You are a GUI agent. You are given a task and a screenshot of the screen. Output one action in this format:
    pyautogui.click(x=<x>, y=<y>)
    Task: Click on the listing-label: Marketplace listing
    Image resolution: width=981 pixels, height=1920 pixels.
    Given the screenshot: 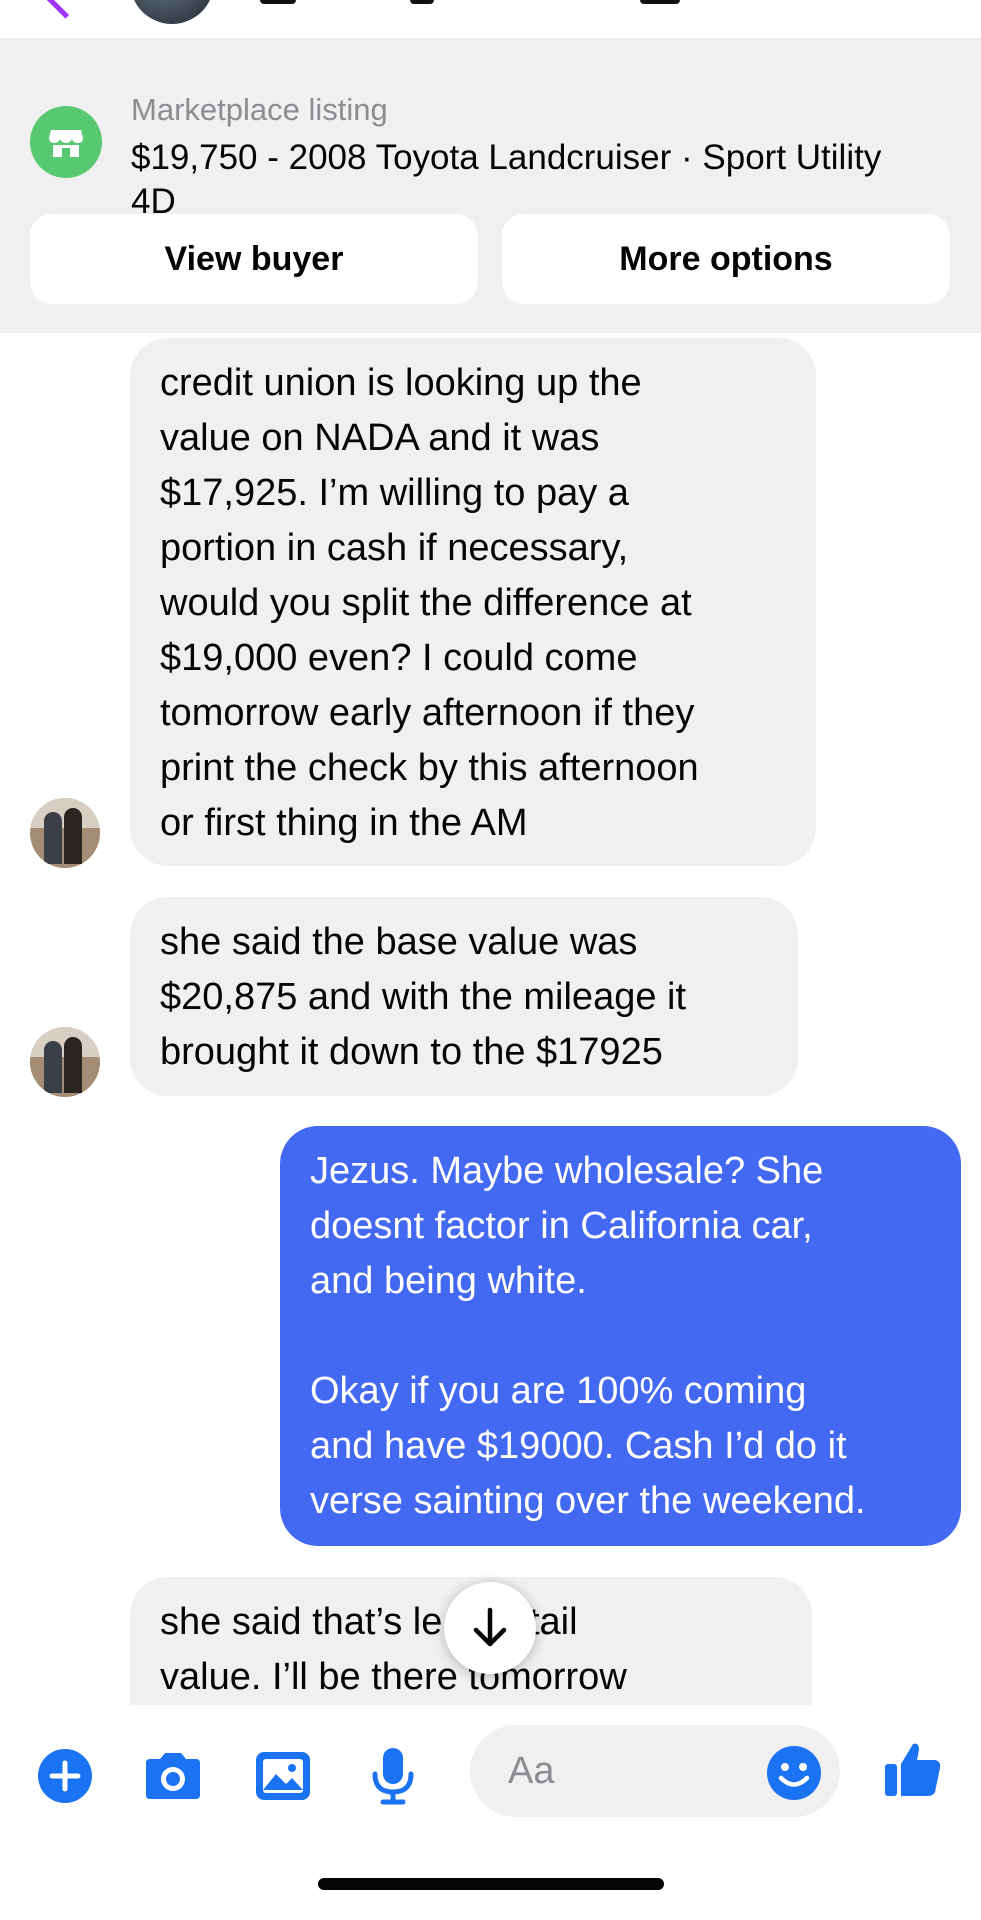 What is the action you would take?
    pyautogui.click(x=259, y=109)
    